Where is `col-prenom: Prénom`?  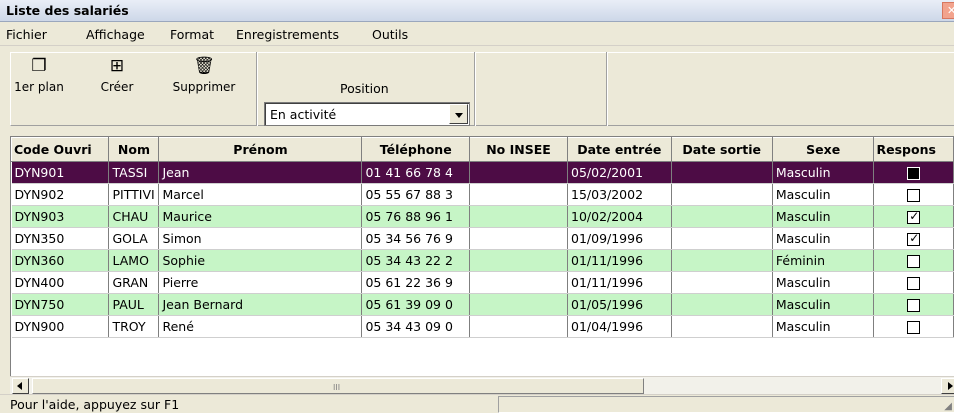
col-prenom: Prénom is located at coordinates (260, 149).